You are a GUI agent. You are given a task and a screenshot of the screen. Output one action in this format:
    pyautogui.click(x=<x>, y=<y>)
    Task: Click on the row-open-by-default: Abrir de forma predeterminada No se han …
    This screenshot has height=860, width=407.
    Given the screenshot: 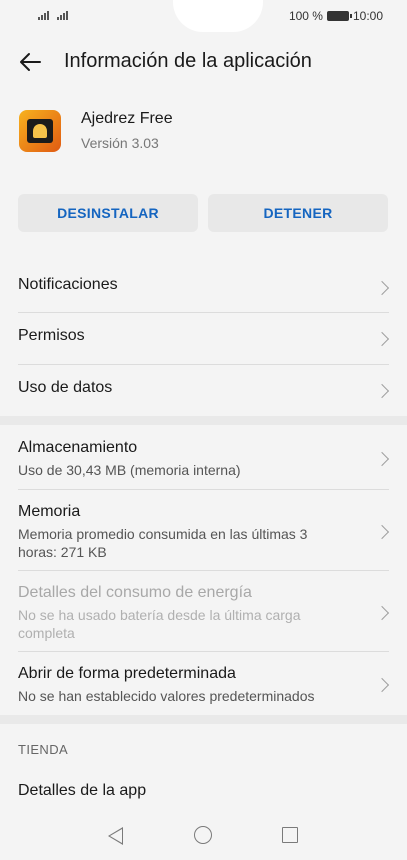 What is the action you would take?
    pyautogui.click(x=203, y=683)
    